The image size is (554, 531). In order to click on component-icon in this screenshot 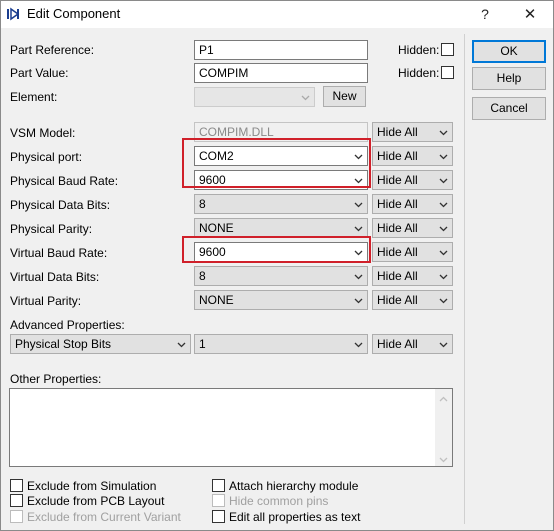, I will do `click(14, 14)`.